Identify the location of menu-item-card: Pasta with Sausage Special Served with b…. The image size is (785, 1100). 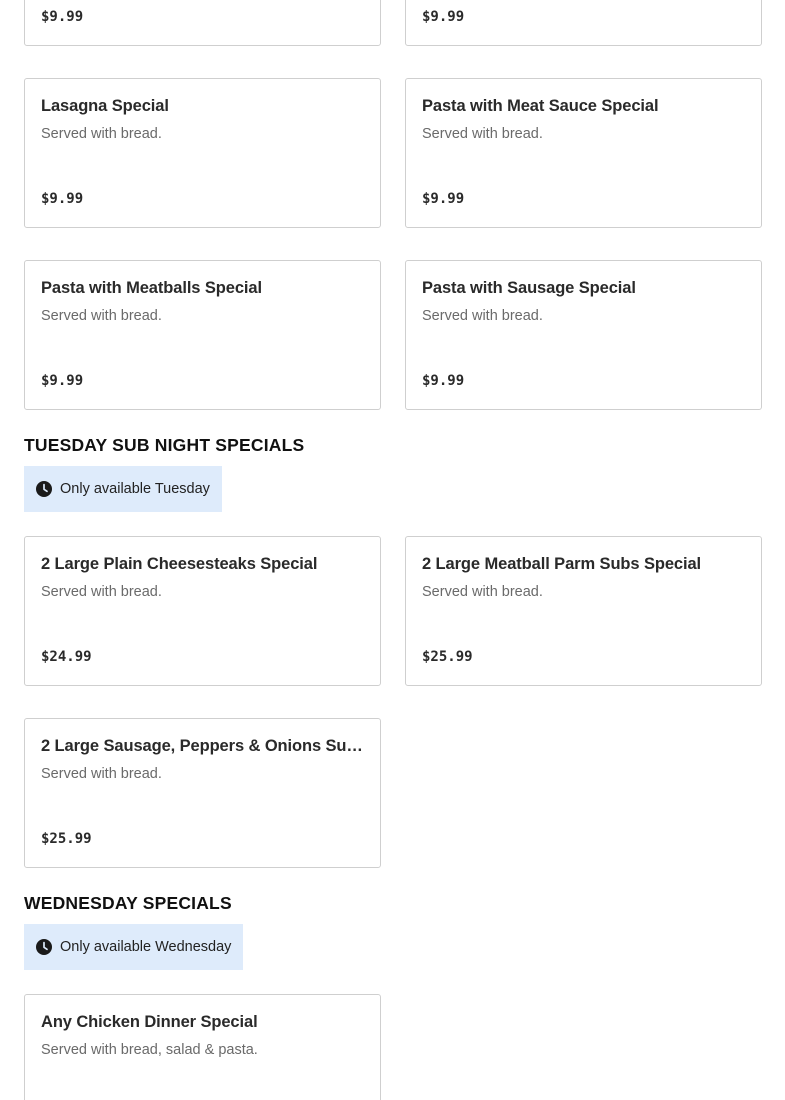
(583, 335).